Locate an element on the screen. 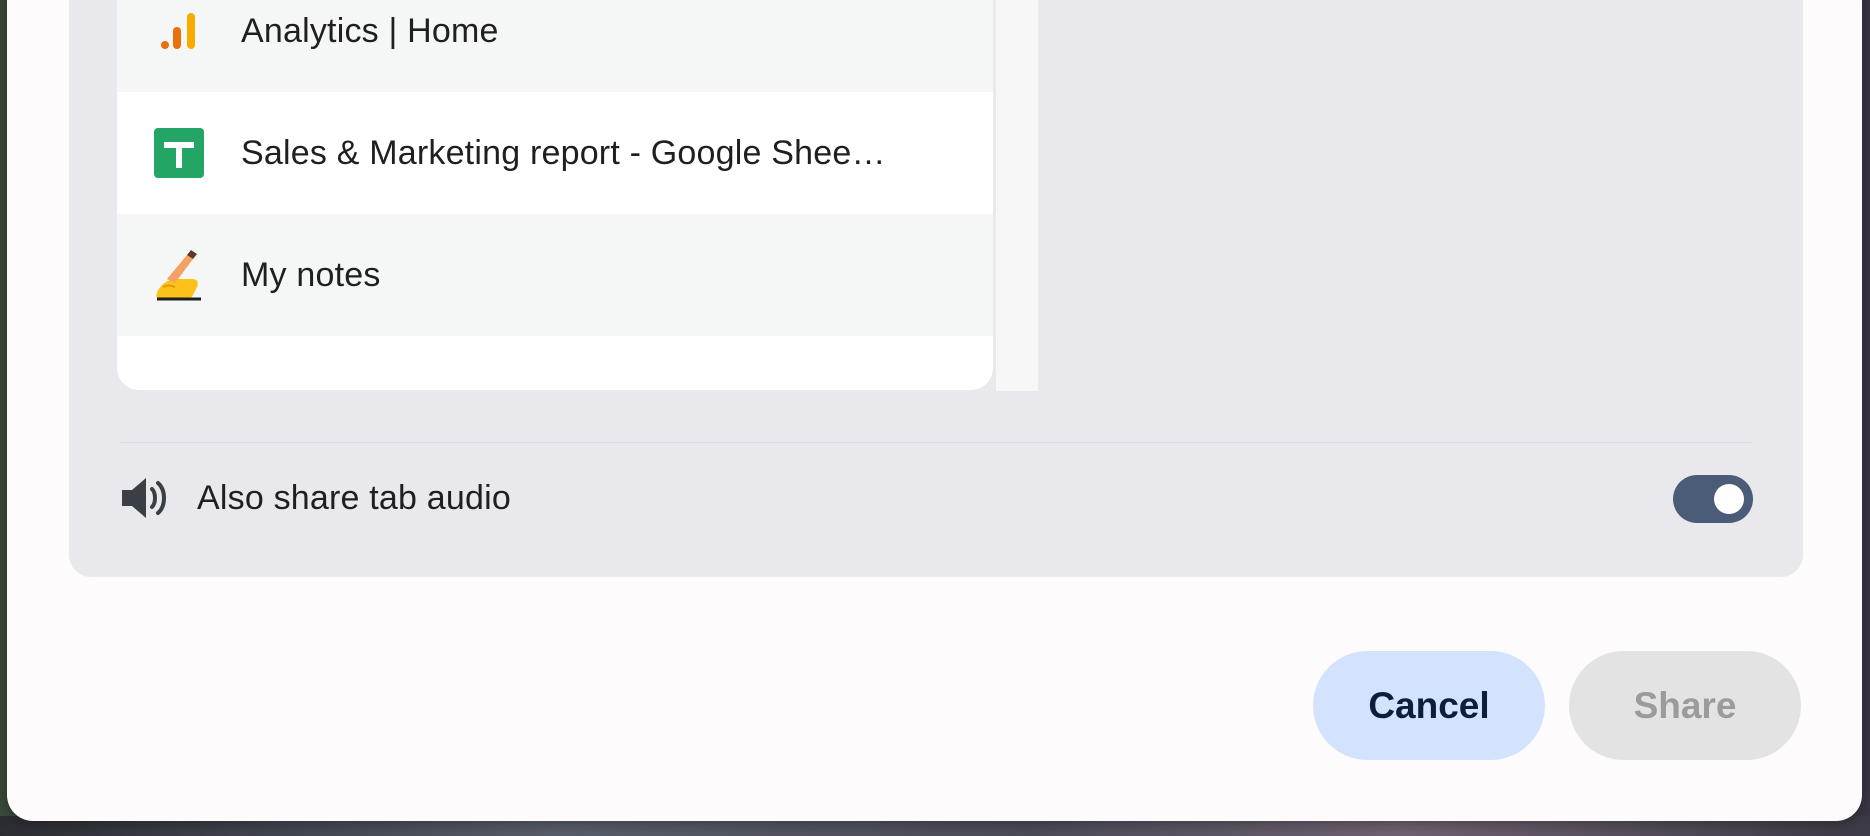 This screenshot has height=836, width=1870. share-audio-row: Also share tab audio is located at coordinates (936, 498).